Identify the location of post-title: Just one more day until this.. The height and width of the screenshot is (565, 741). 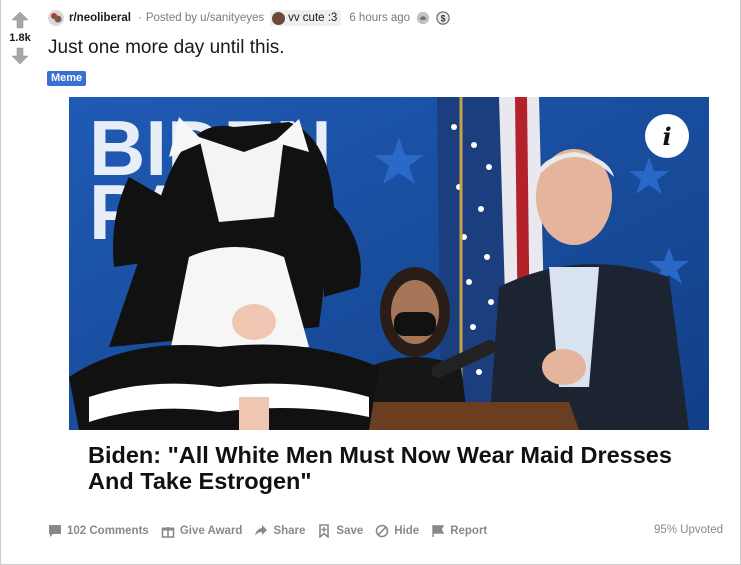
(166, 48).